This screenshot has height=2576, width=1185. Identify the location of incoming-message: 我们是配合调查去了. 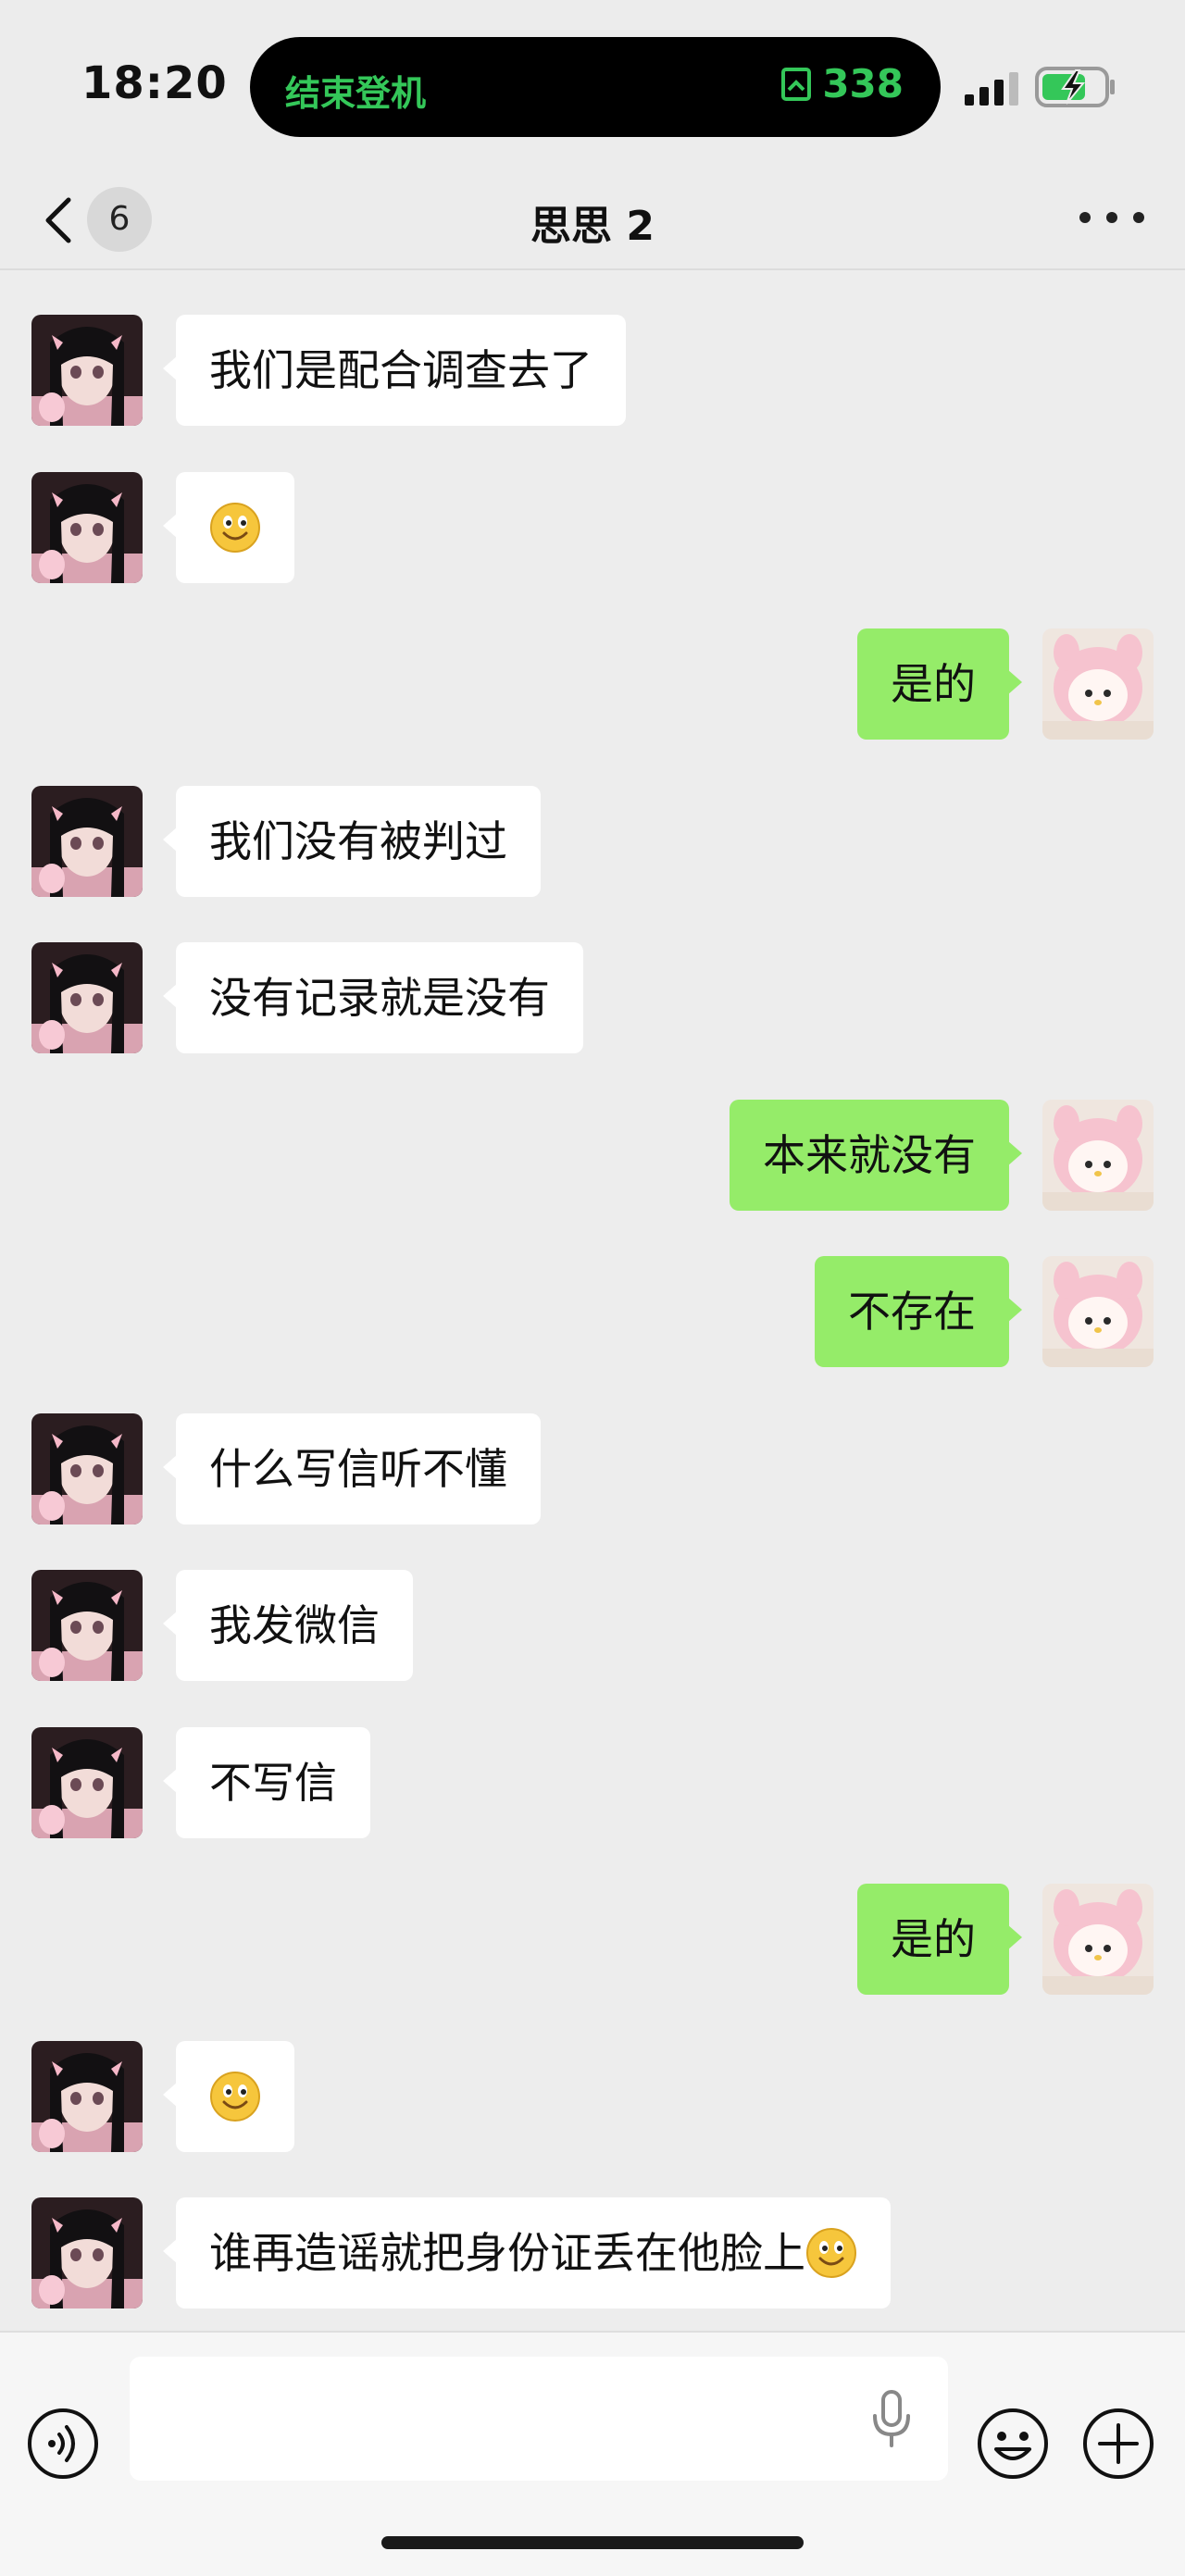
(592, 370).